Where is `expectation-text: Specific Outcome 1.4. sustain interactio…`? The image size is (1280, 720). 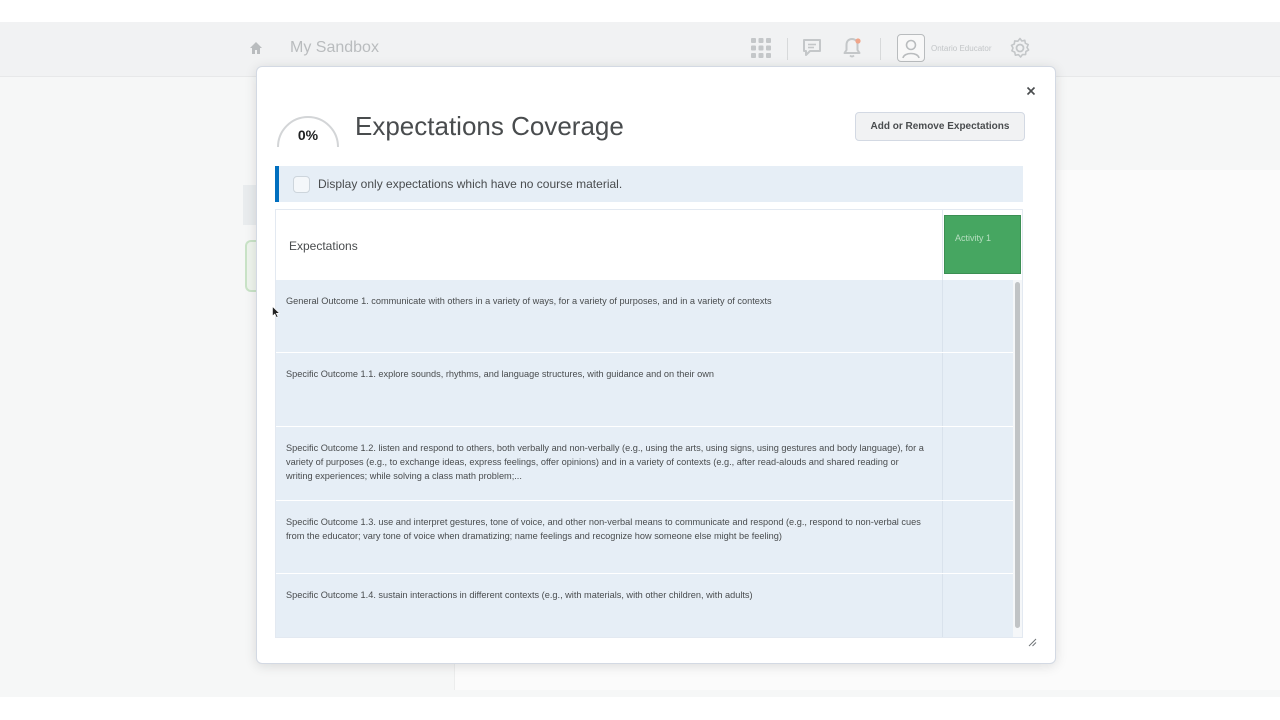
expectation-text: Specific Outcome 1.4. sustain interactio… is located at coordinates (519, 595).